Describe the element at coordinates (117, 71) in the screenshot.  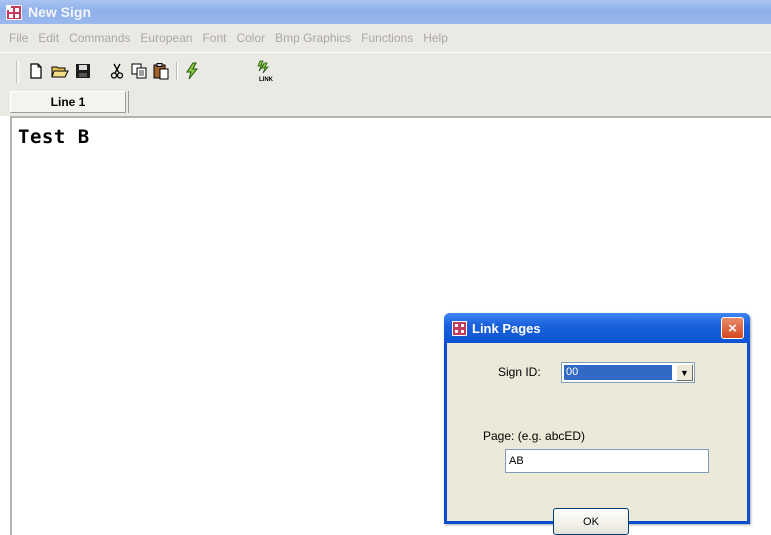
I see `cut-scissors-icon` at that location.